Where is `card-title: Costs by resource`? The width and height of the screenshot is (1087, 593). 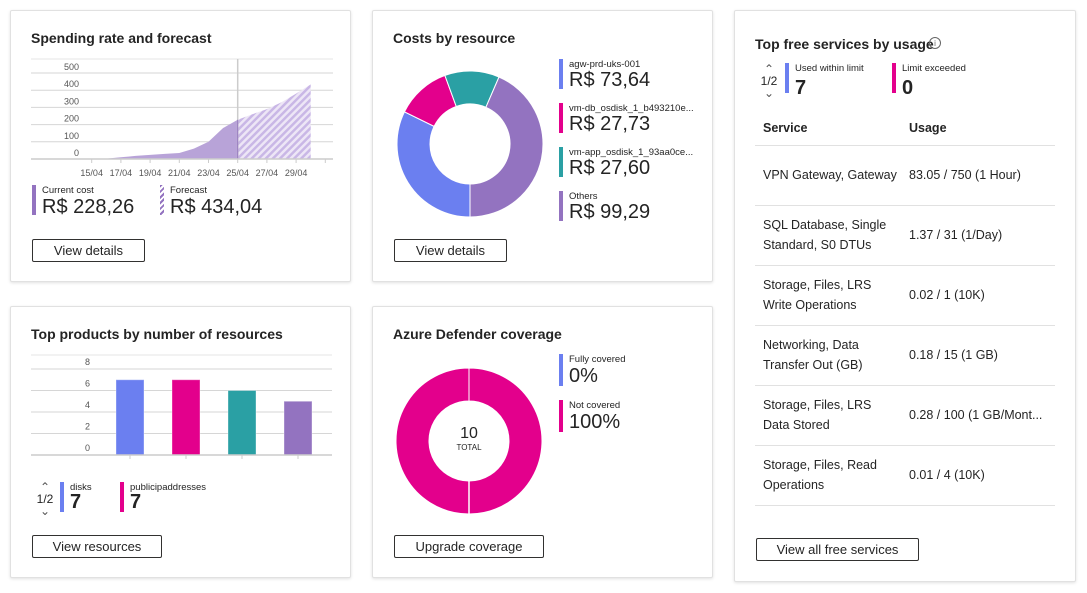
card-title: Costs by resource is located at coordinates (454, 38).